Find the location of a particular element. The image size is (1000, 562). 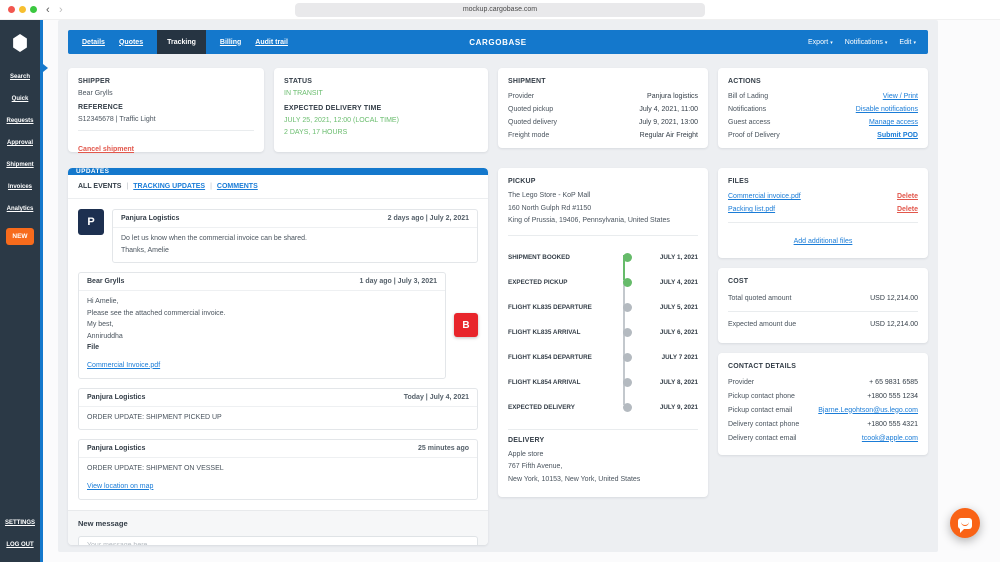

brand-title: CARGOBASE is located at coordinates (498, 42).